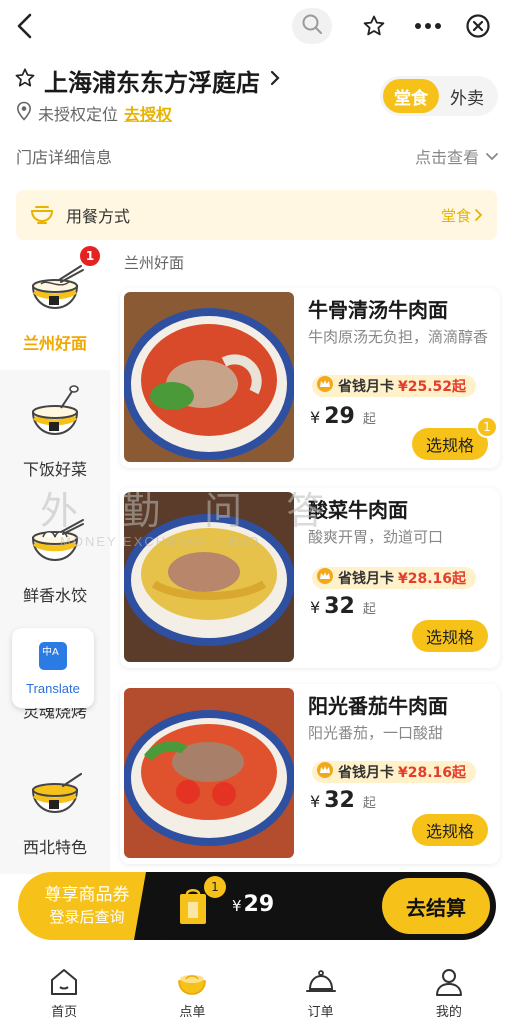  Describe the element at coordinates (50, 651) in the screenshot. I see `svg-text: 中A` at that location.